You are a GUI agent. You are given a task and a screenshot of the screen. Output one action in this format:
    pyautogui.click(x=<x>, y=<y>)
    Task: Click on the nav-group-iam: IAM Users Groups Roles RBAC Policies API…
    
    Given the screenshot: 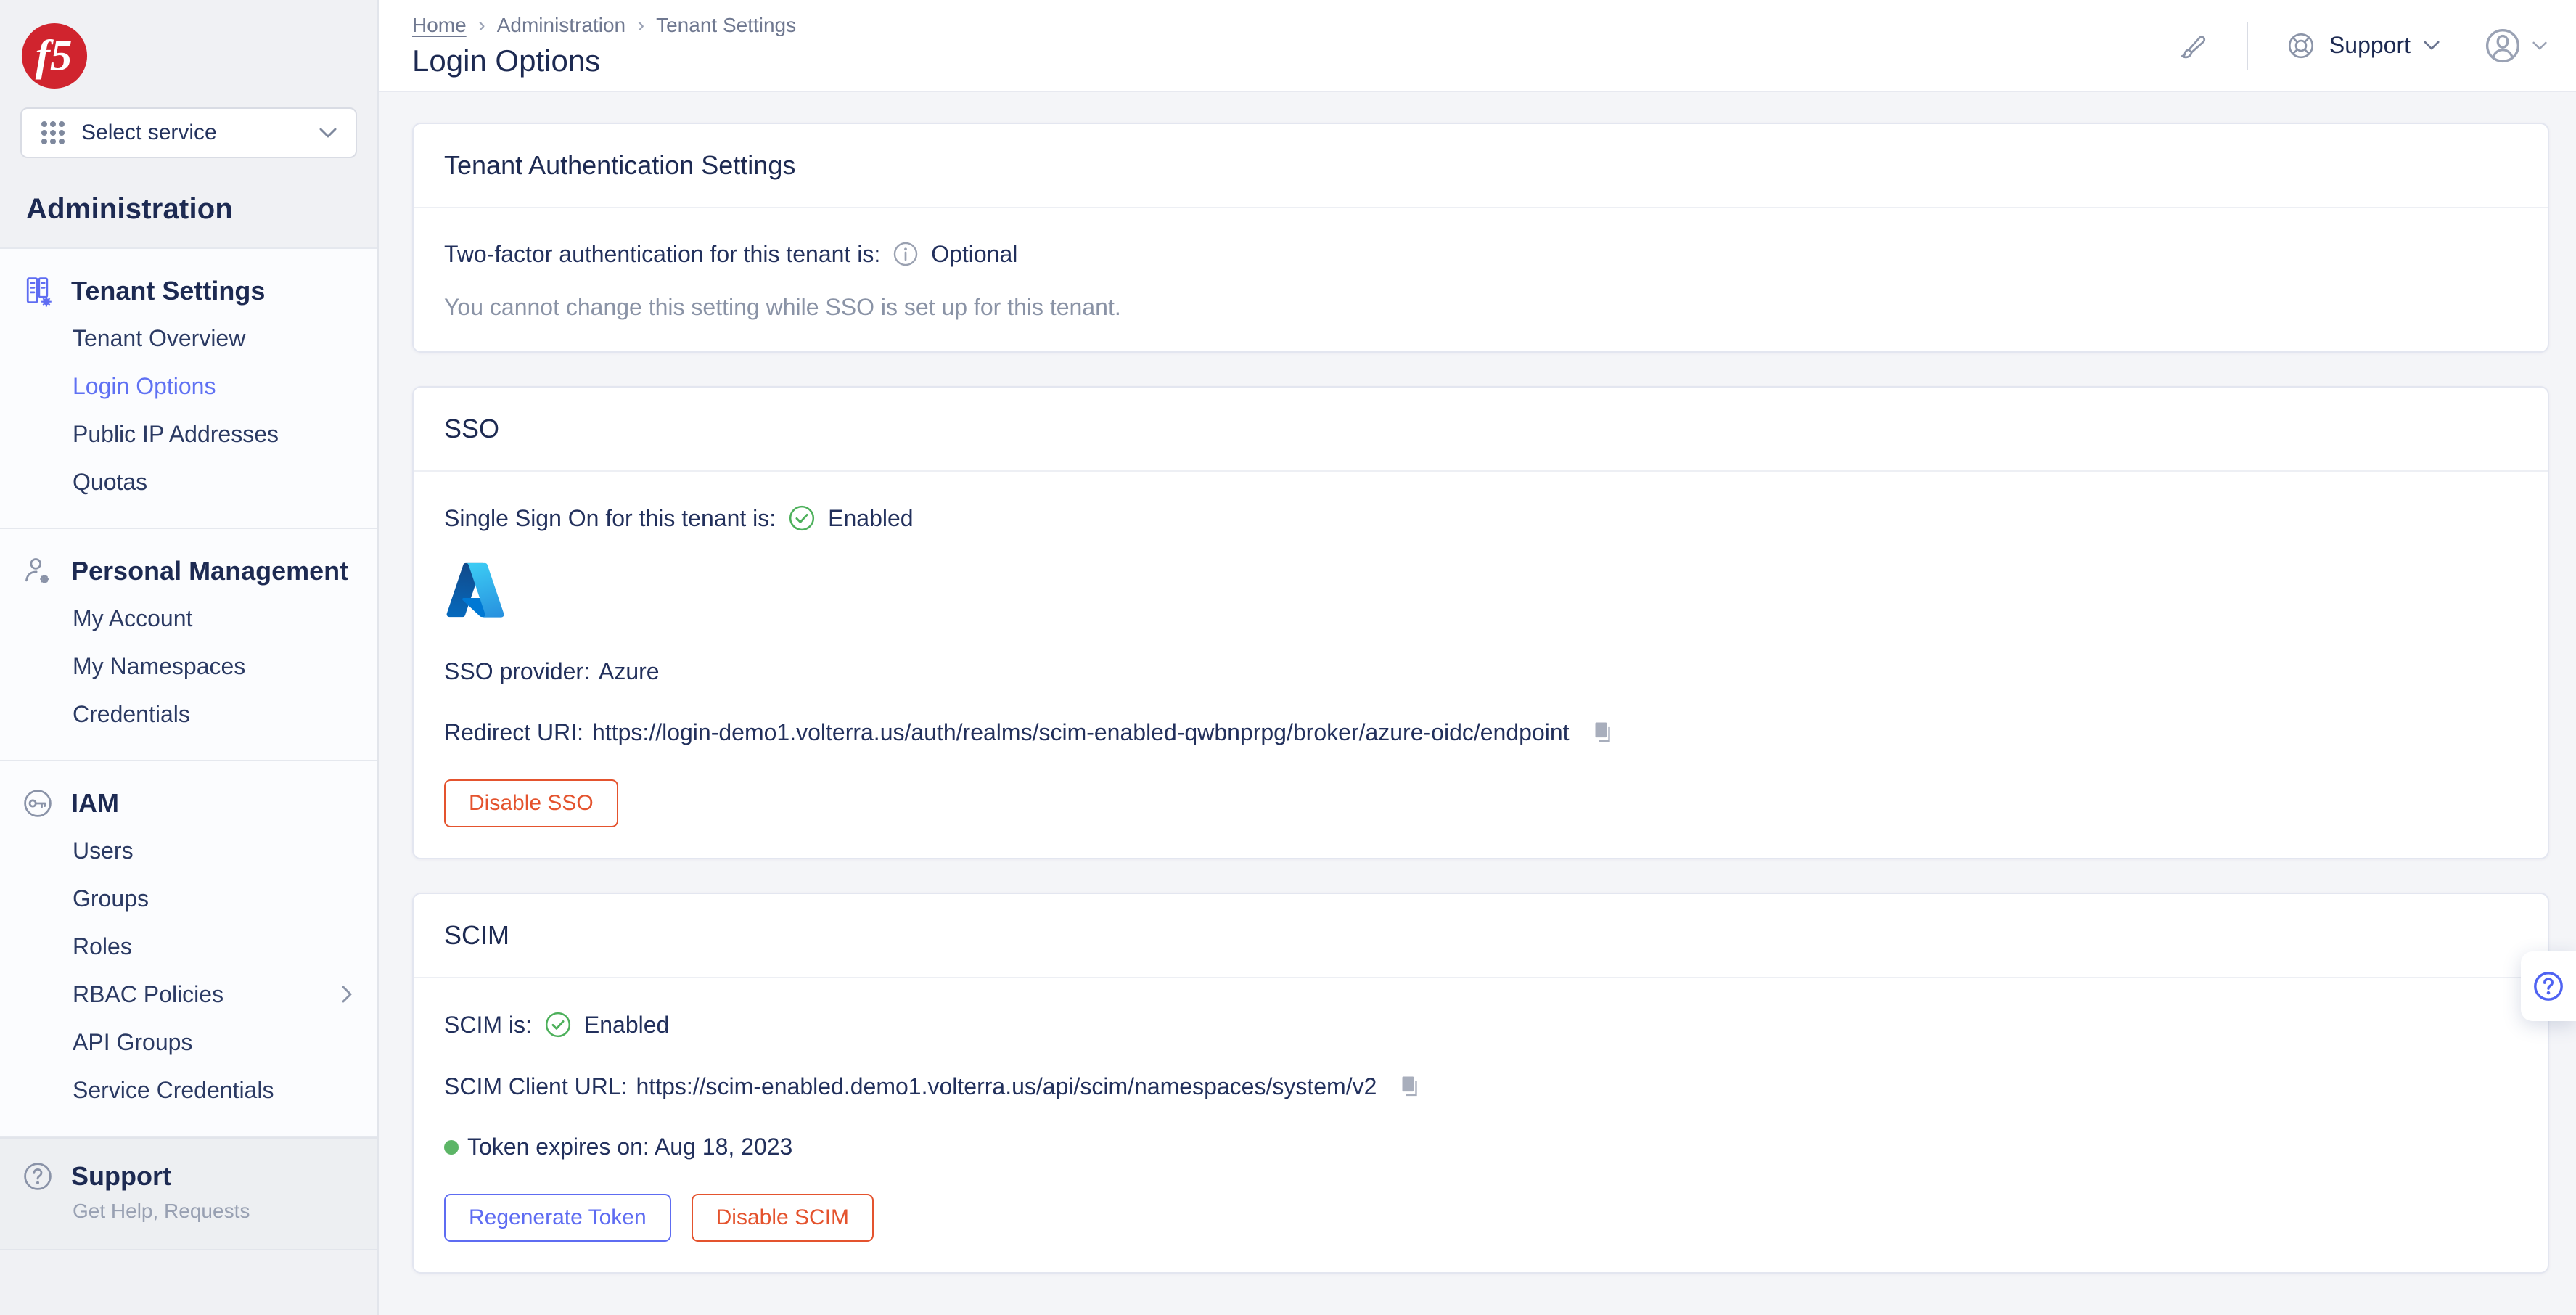 What is the action you would take?
    pyautogui.click(x=188, y=949)
    